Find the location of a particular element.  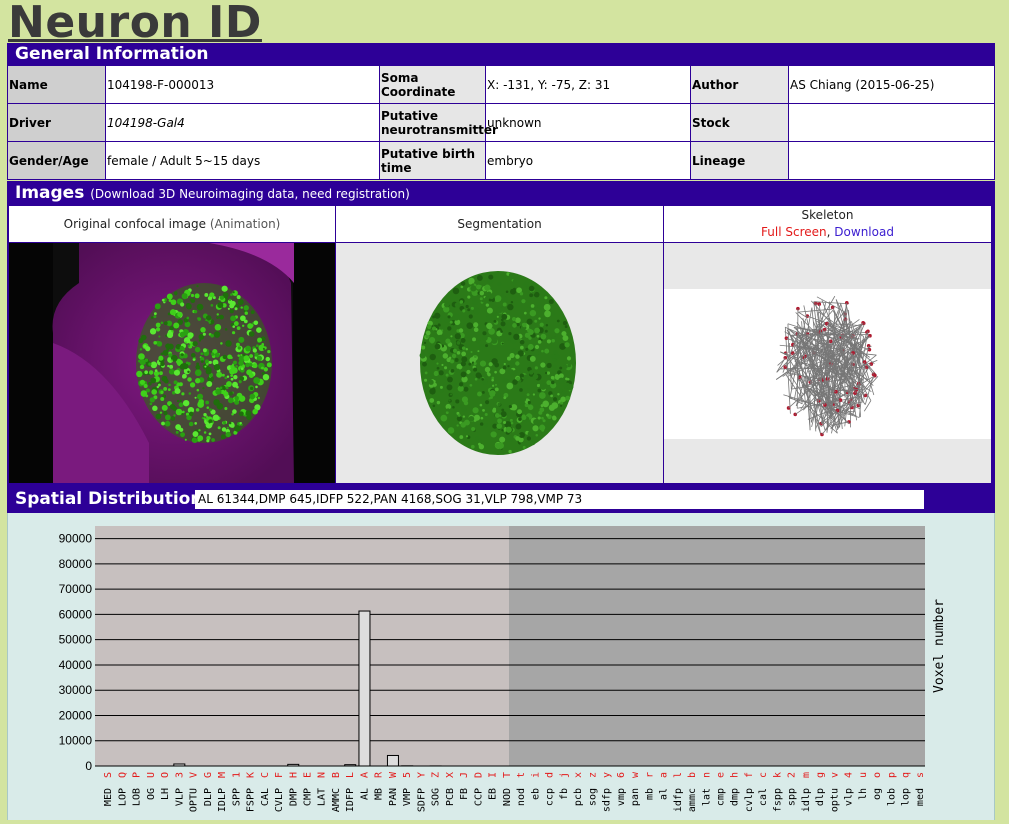

x-letter-label: m is located at coordinates (806, 775).